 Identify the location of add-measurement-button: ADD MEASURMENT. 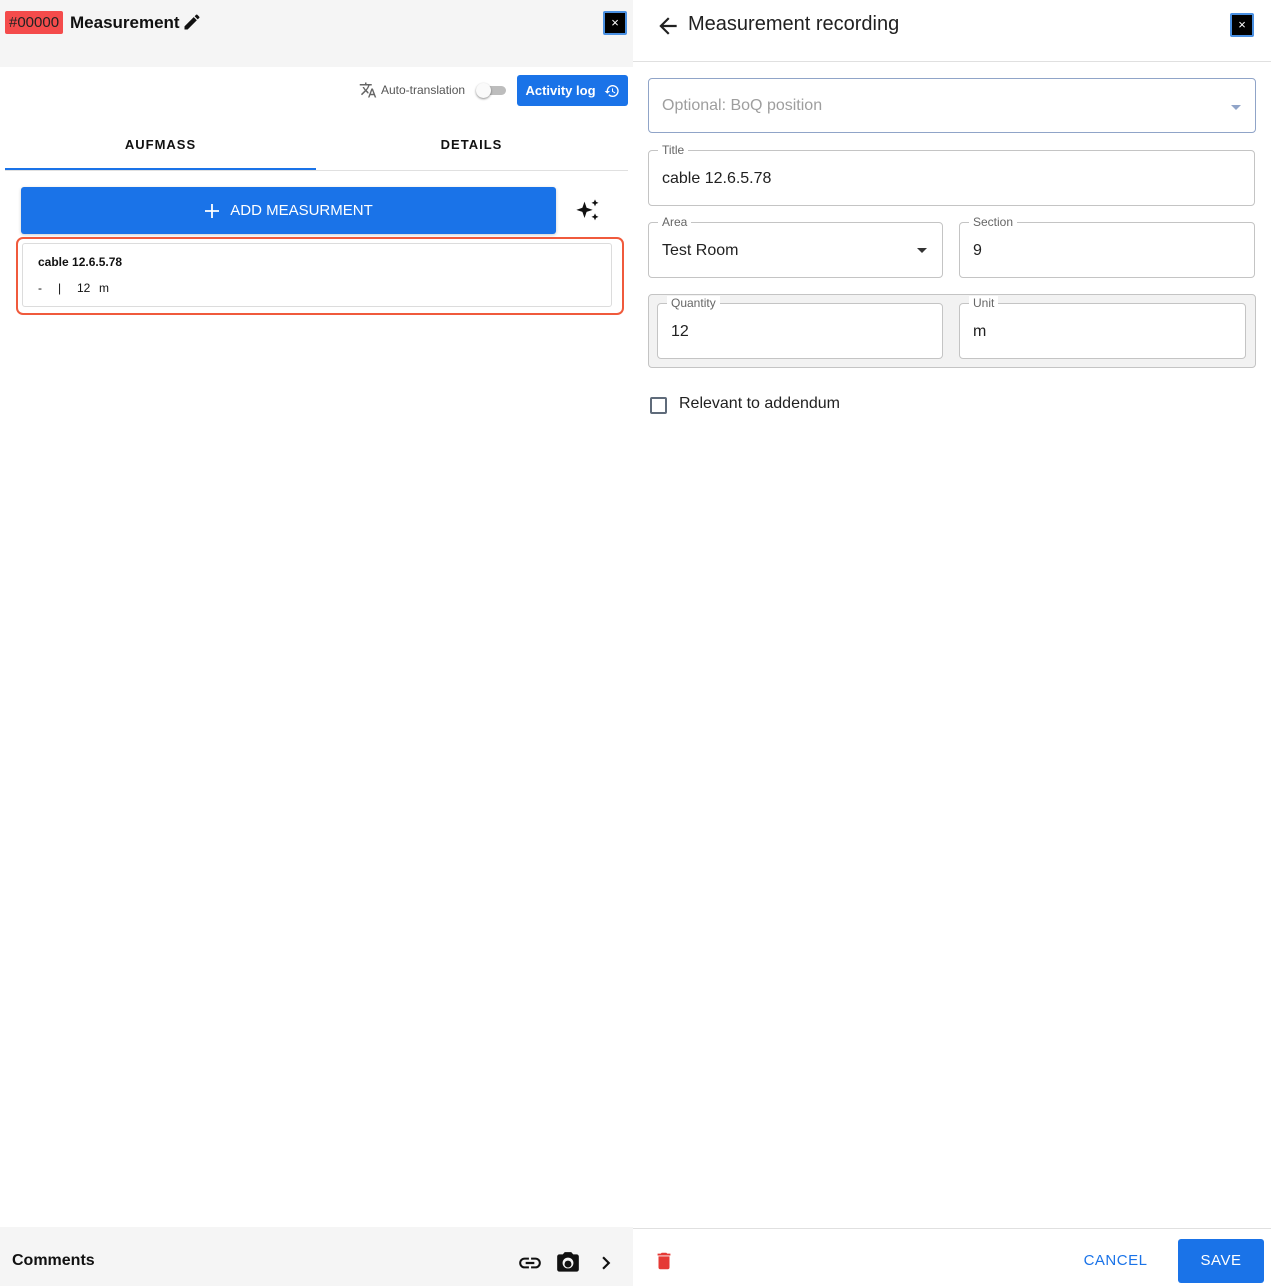
(288, 210).